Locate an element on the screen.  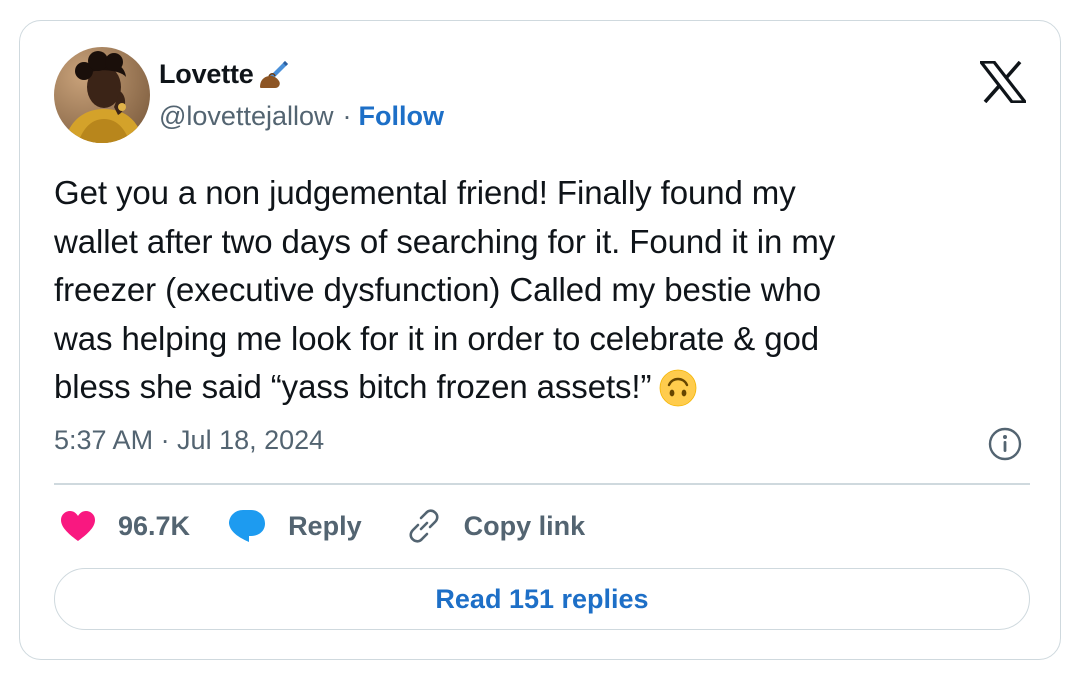
author-handle: @lovettejallow is located at coordinates (246, 116).